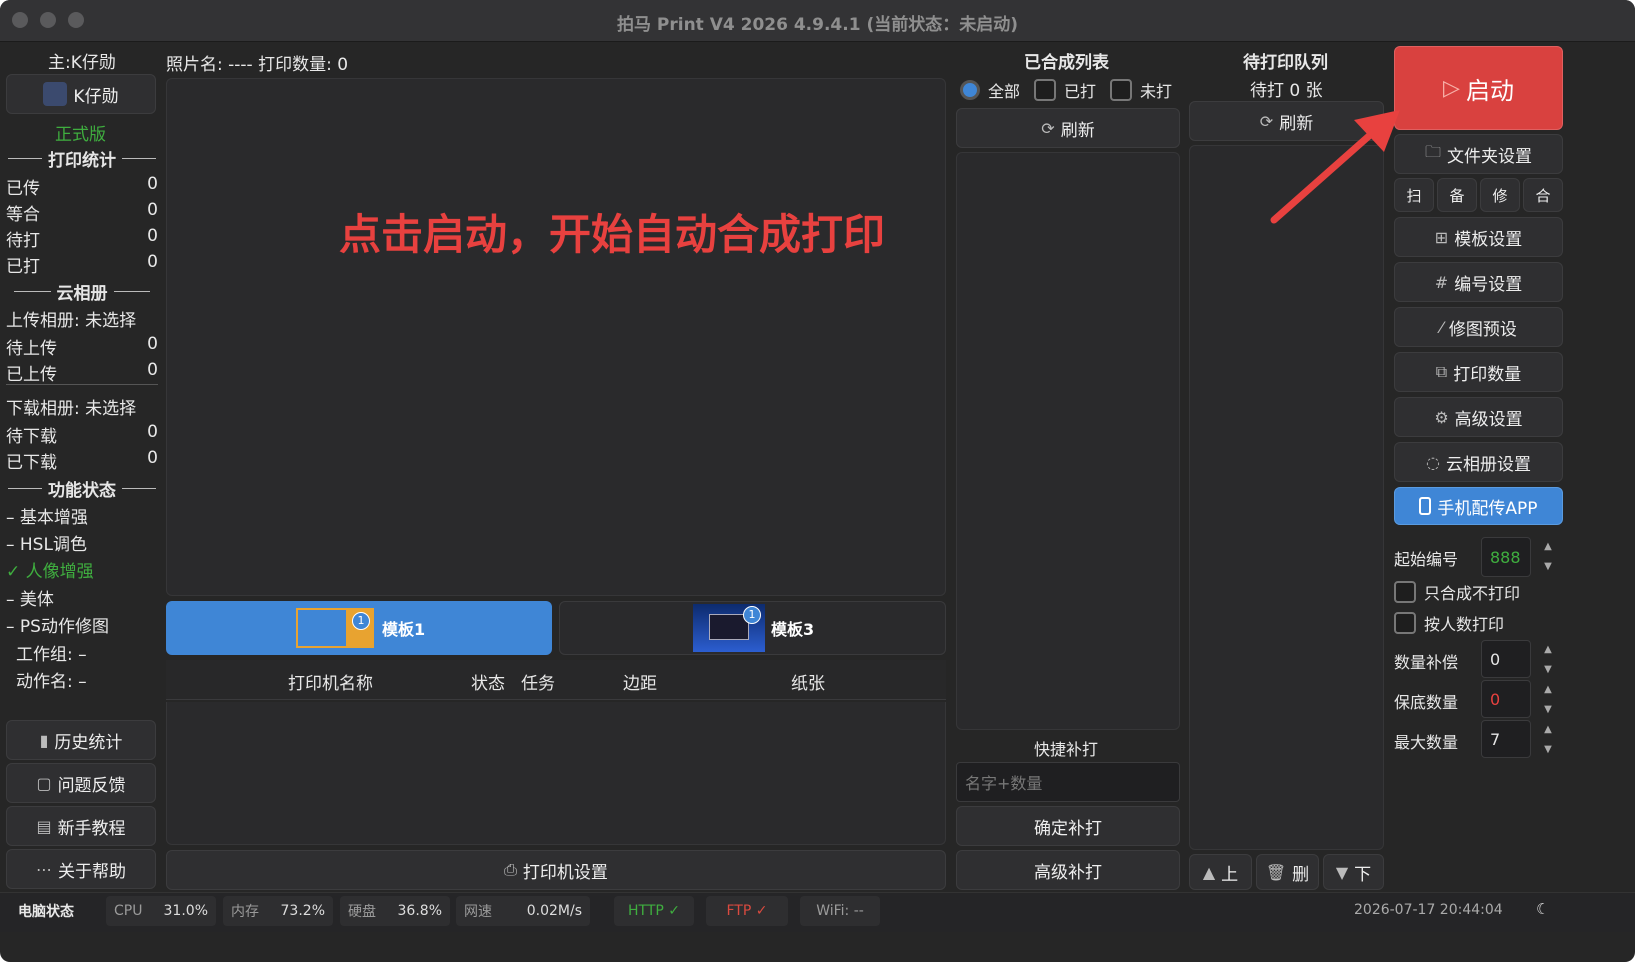 Image resolution: width=1635 pixels, height=962 pixels. I want to click on only-compose-checkbox, so click(1405, 592).